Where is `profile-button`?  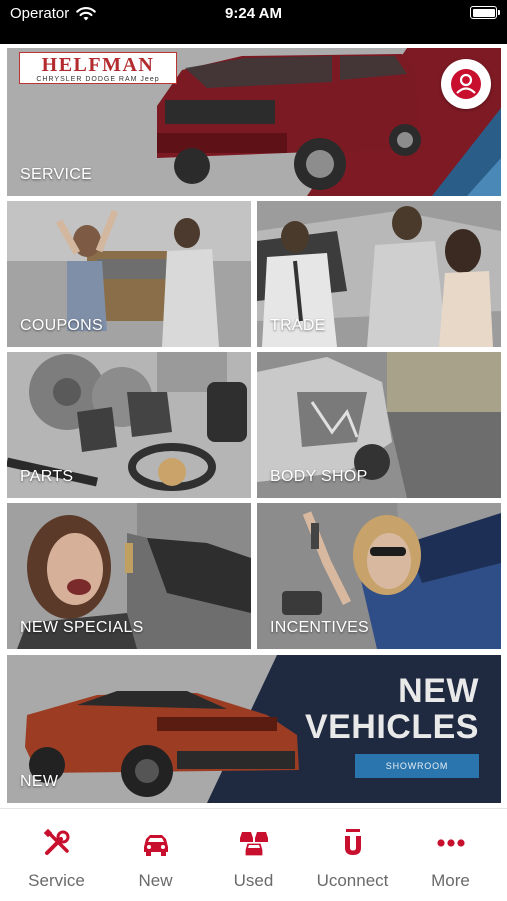
profile-button is located at coordinates (466, 84).